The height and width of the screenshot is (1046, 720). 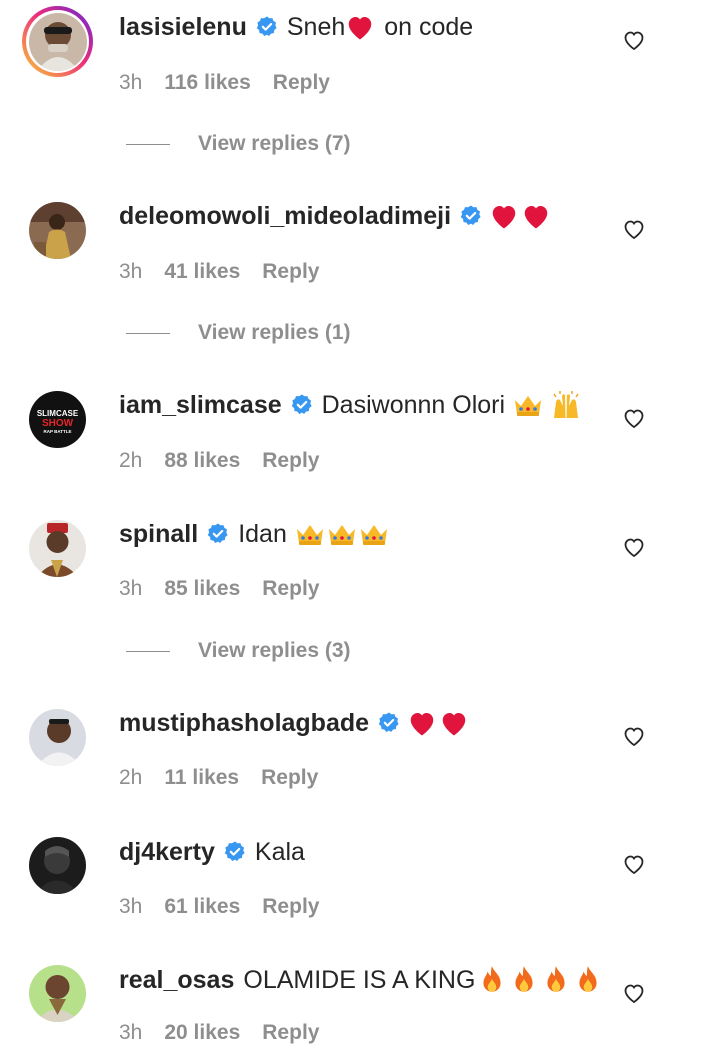 I want to click on view-replies-button: View replies (7), so click(x=238, y=144).